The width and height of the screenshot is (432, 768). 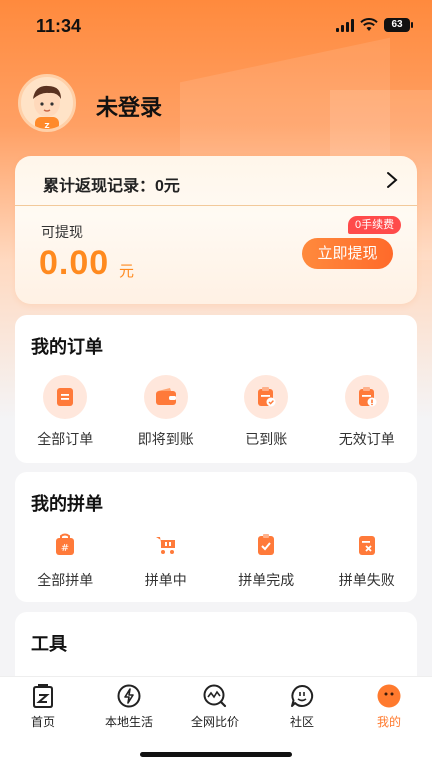 What do you see at coordinates (127, 271) in the screenshot?
I see `amount-unit: 元` at bounding box center [127, 271].